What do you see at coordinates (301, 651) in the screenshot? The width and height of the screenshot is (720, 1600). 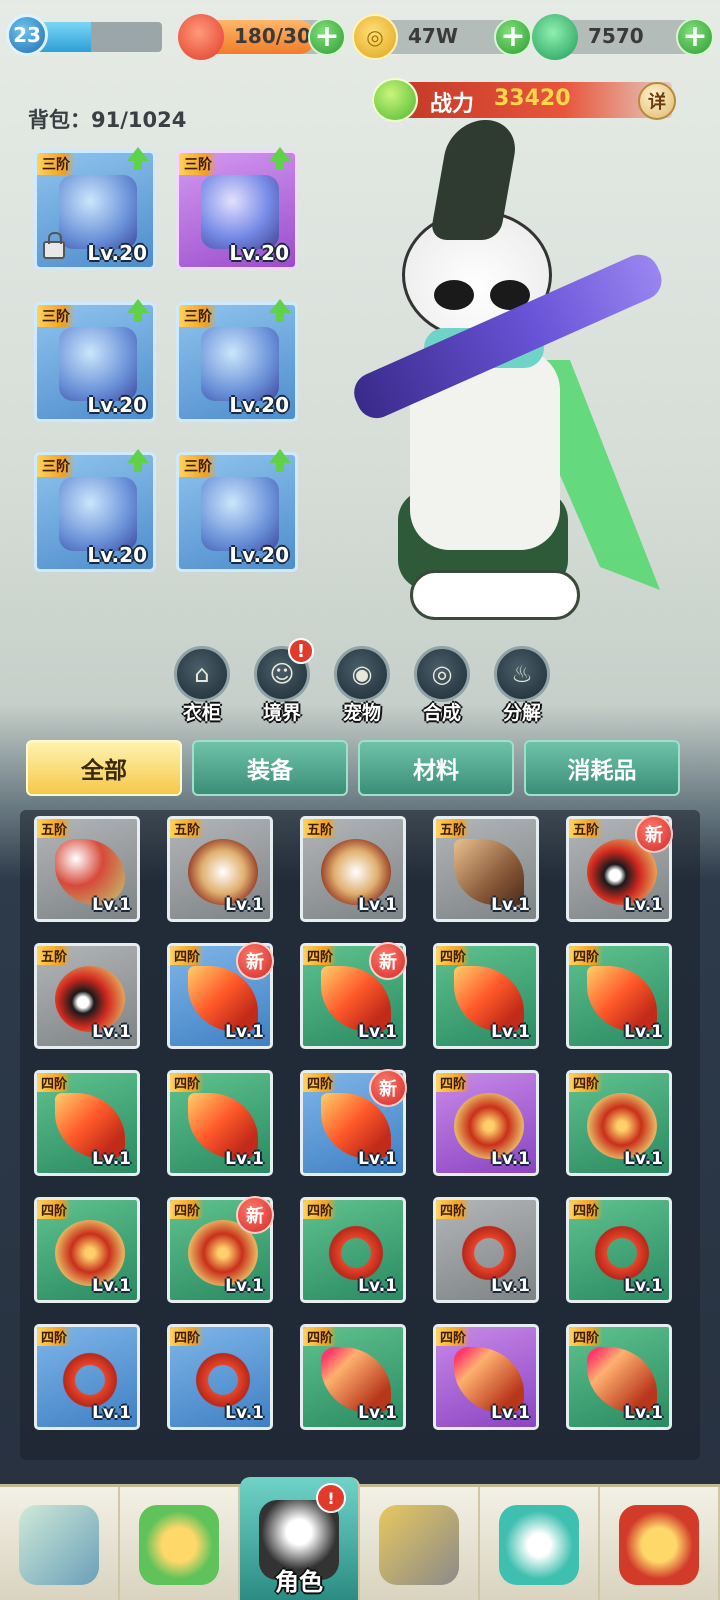 I see `alert-badge: !` at bounding box center [301, 651].